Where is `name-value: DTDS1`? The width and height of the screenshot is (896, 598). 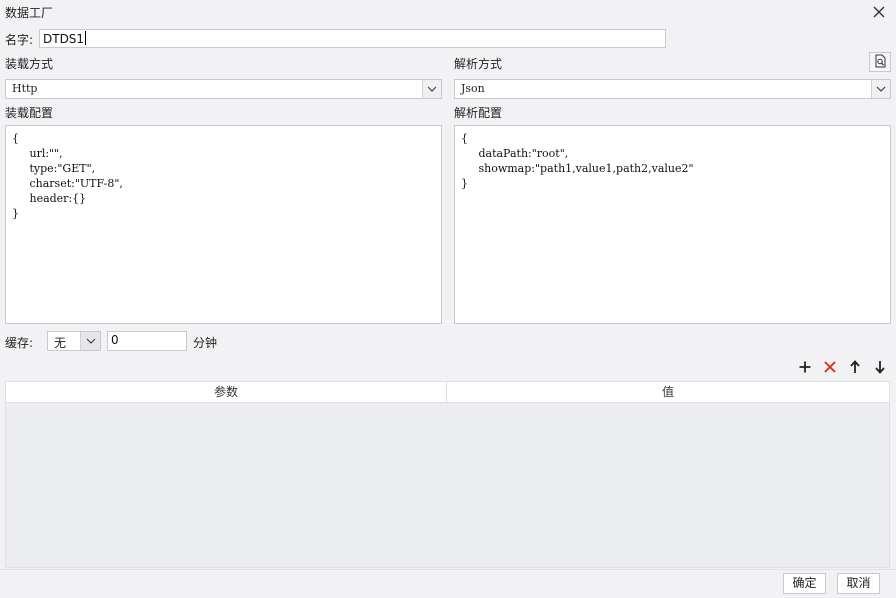
name-value: DTDS1 is located at coordinates (64, 39).